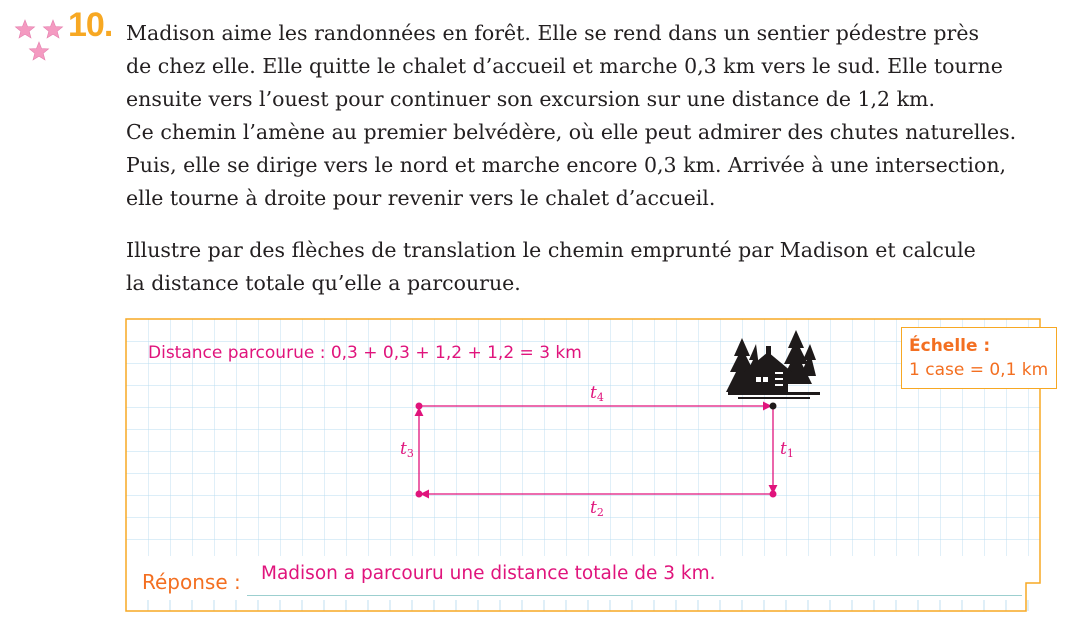 Image resolution: width=1085 pixels, height=629 pixels. Describe the element at coordinates (979, 358) in the screenshot. I see `scale-box: Échelle : 1 case = 0,1 km` at that location.